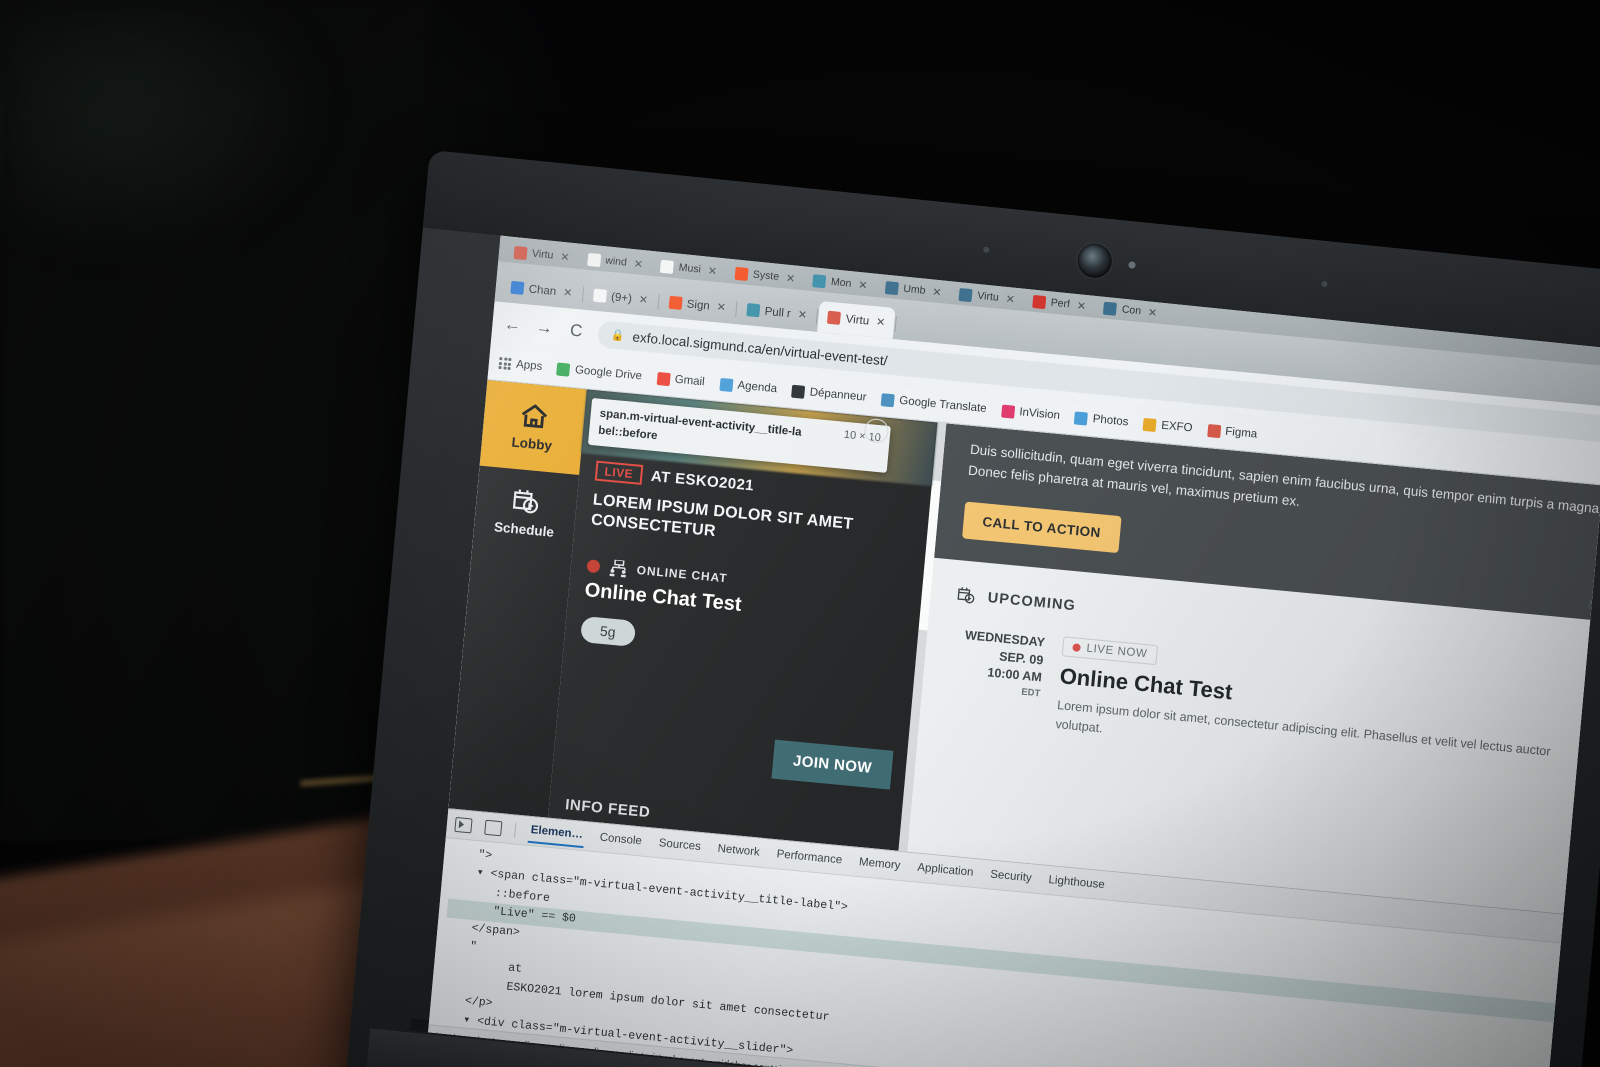  I want to click on devtools-tab: Application, so click(945, 870).